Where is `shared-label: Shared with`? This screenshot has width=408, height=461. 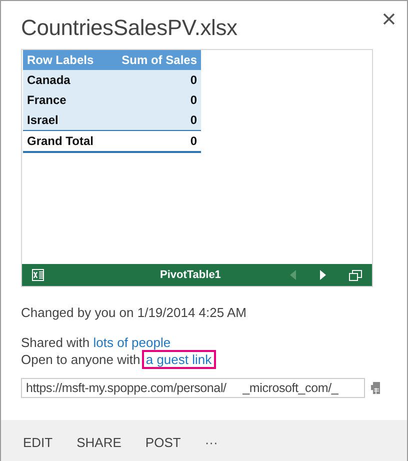
shared-label: Shared with is located at coordinates (56, 342).